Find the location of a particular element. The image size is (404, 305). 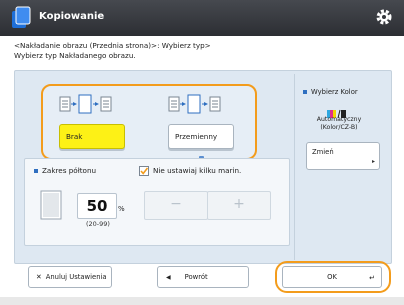

no-margin-label: Nie ustawiaj kilku marin. is located at coordinates (197, 170).